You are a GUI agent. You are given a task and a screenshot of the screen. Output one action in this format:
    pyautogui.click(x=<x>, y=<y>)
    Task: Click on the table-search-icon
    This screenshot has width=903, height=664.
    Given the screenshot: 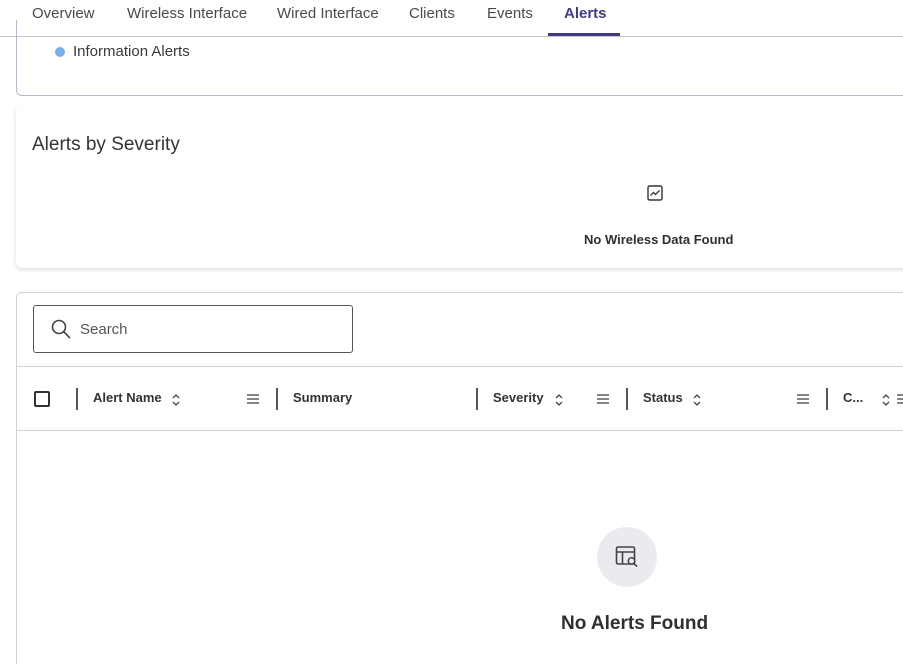 What is the action you would take?
    pyautogui.click(x=626, y=556)
    